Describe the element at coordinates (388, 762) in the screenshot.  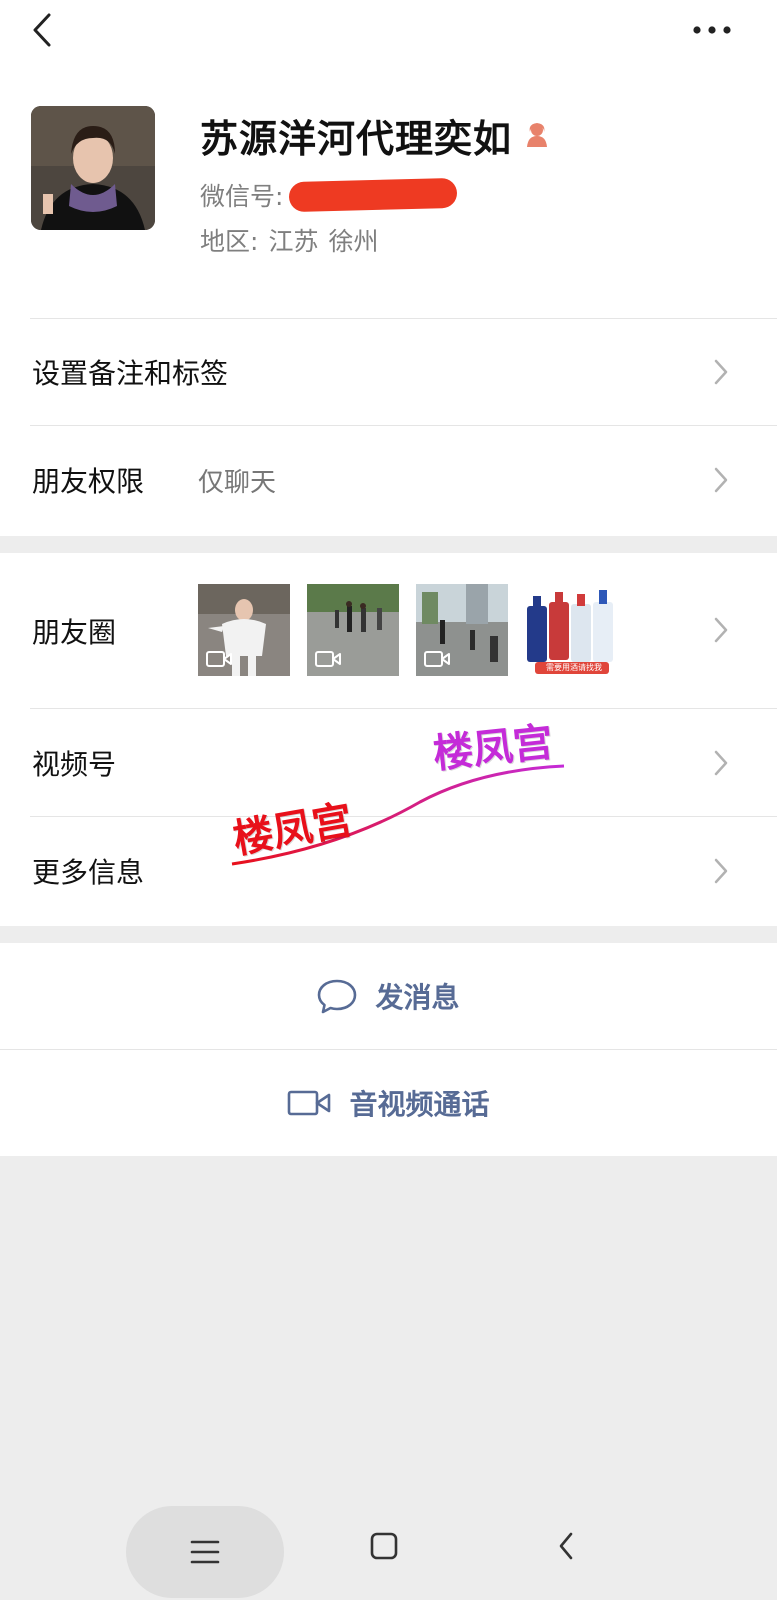
I see `channels-row: 视频号` at that location.